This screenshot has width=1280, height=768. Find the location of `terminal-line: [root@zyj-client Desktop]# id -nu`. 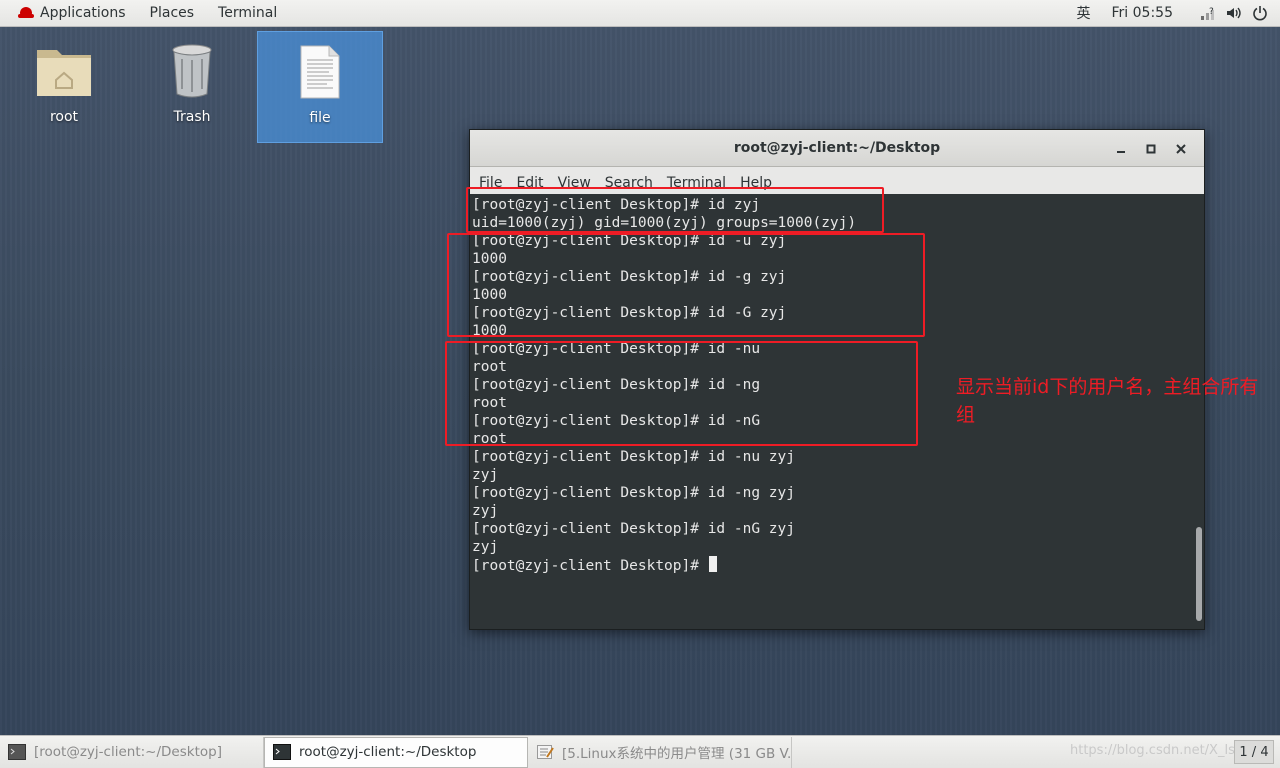

terminal-line: [root@zyj-client Desktop]# id -nu is located at coordinates (616, 349).